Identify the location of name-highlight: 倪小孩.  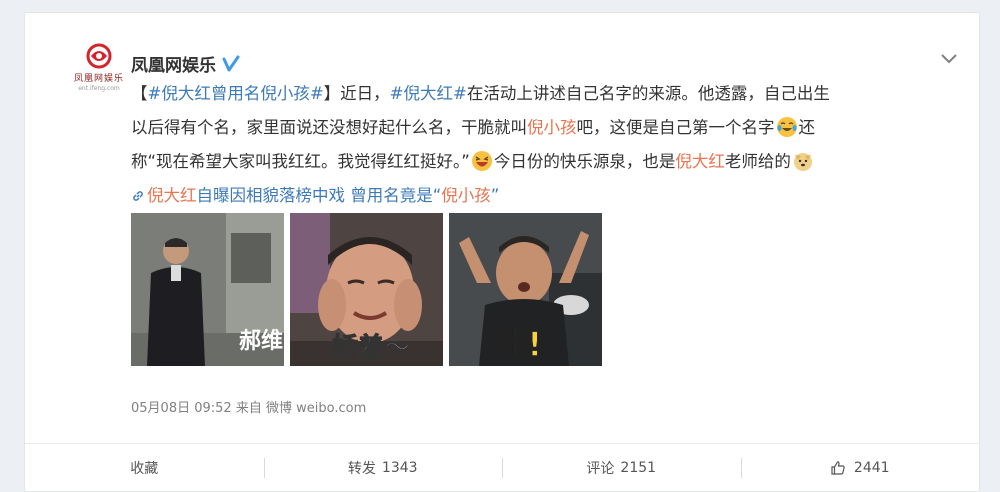
(552, 127).